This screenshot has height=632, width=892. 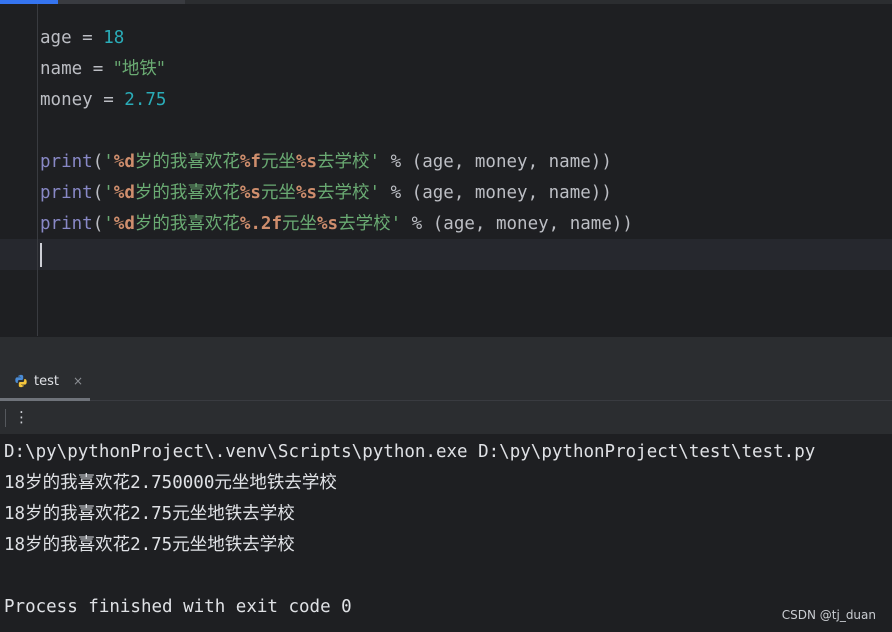 What do you see at coordinates (446, 2) in the screenshot?
I see `editor-tab-bar` at bounding box center [446, 2].